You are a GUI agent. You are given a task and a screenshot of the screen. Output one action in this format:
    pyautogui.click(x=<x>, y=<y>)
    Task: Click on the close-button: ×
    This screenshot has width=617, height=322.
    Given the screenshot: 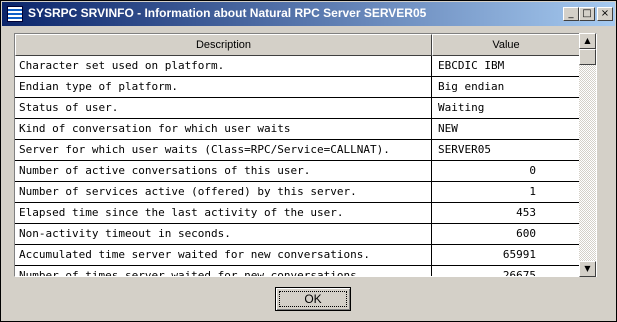 What is the action you would take?
    pyautogui.click(x=605, y=14)
    